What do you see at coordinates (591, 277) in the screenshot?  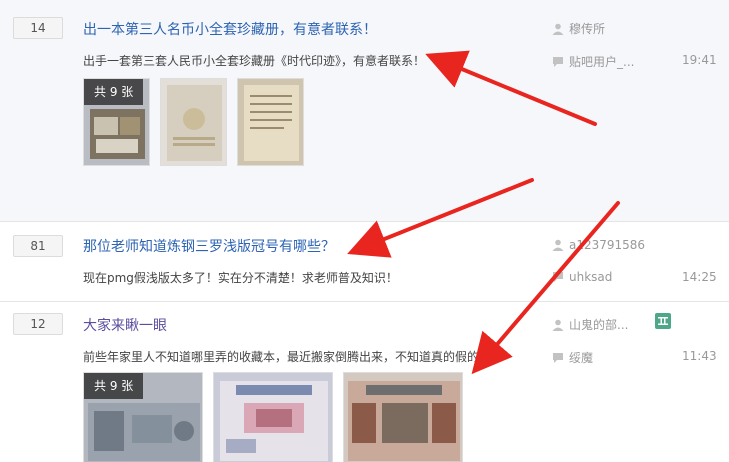 I see `last-reply-name: uhksad` at bounding box center [591, 277].